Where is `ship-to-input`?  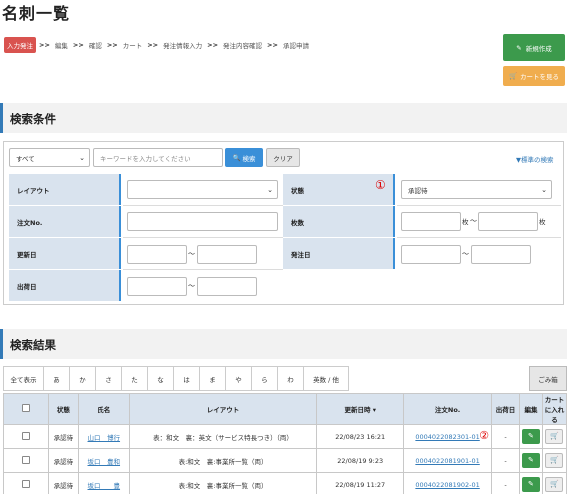
ship-to-input is located at coordinates (227, 286).